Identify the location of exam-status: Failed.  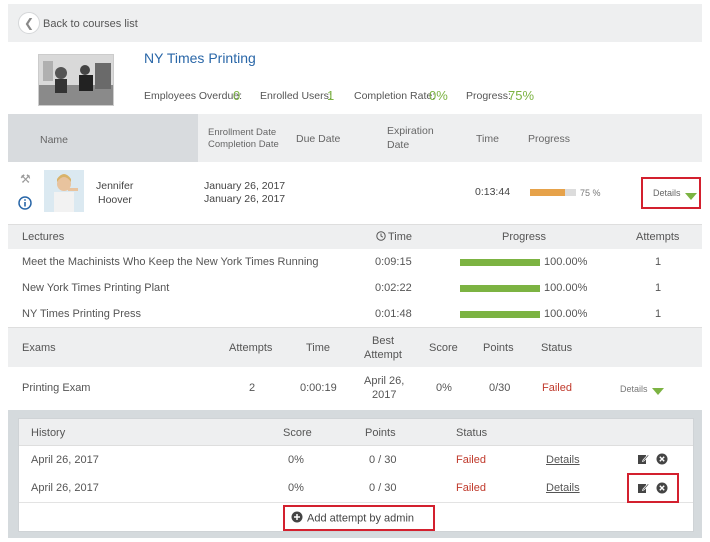
(557, 388).